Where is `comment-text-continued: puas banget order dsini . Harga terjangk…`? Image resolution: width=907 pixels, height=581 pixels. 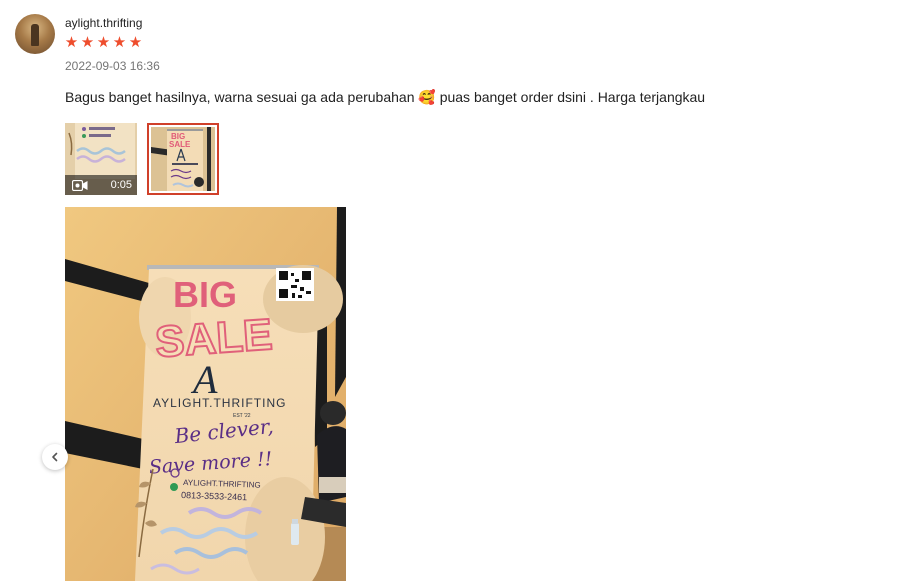 comment-text-continued: puas banget order dsini . Harga terjangk… is located at coordinates (572, 97).